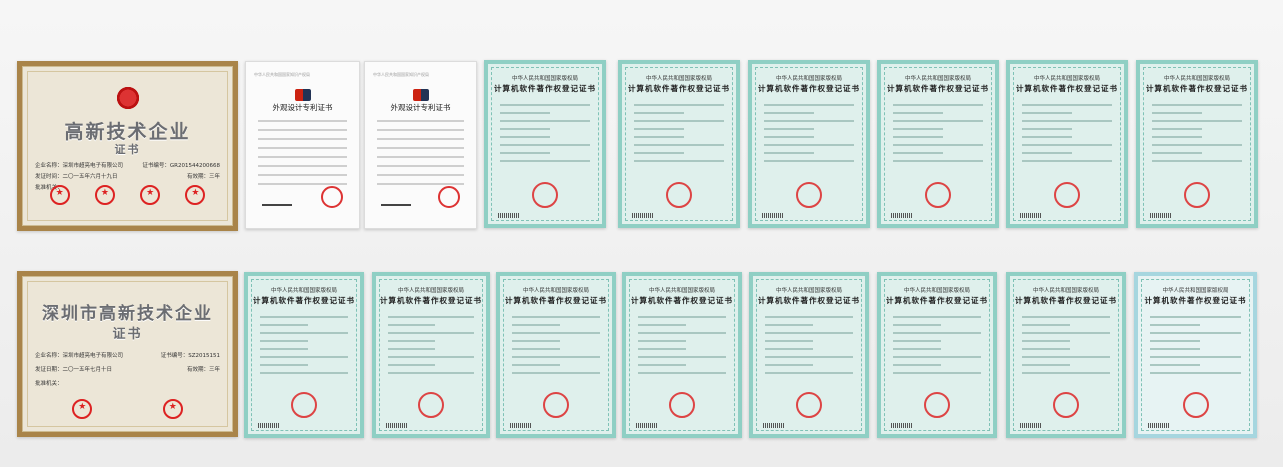  I want to click on date-label: 发证日期：, so click(49, 370).